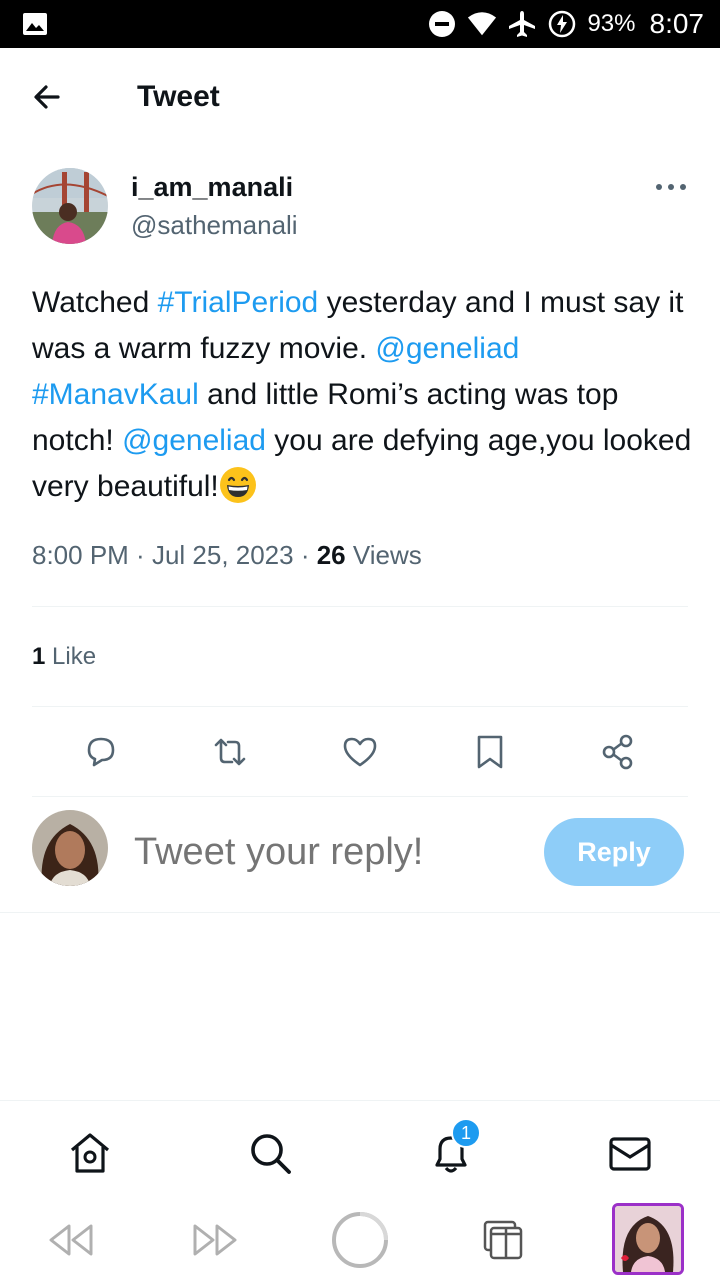  I want to click on more-options-icon, so click(671, 187).